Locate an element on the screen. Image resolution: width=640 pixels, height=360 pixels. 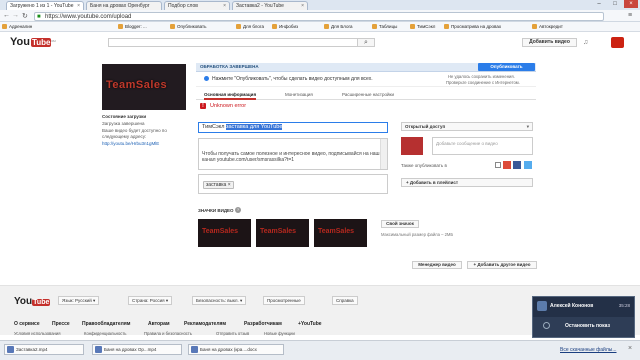
forward-icon: → is located at coordinates (15, 15).